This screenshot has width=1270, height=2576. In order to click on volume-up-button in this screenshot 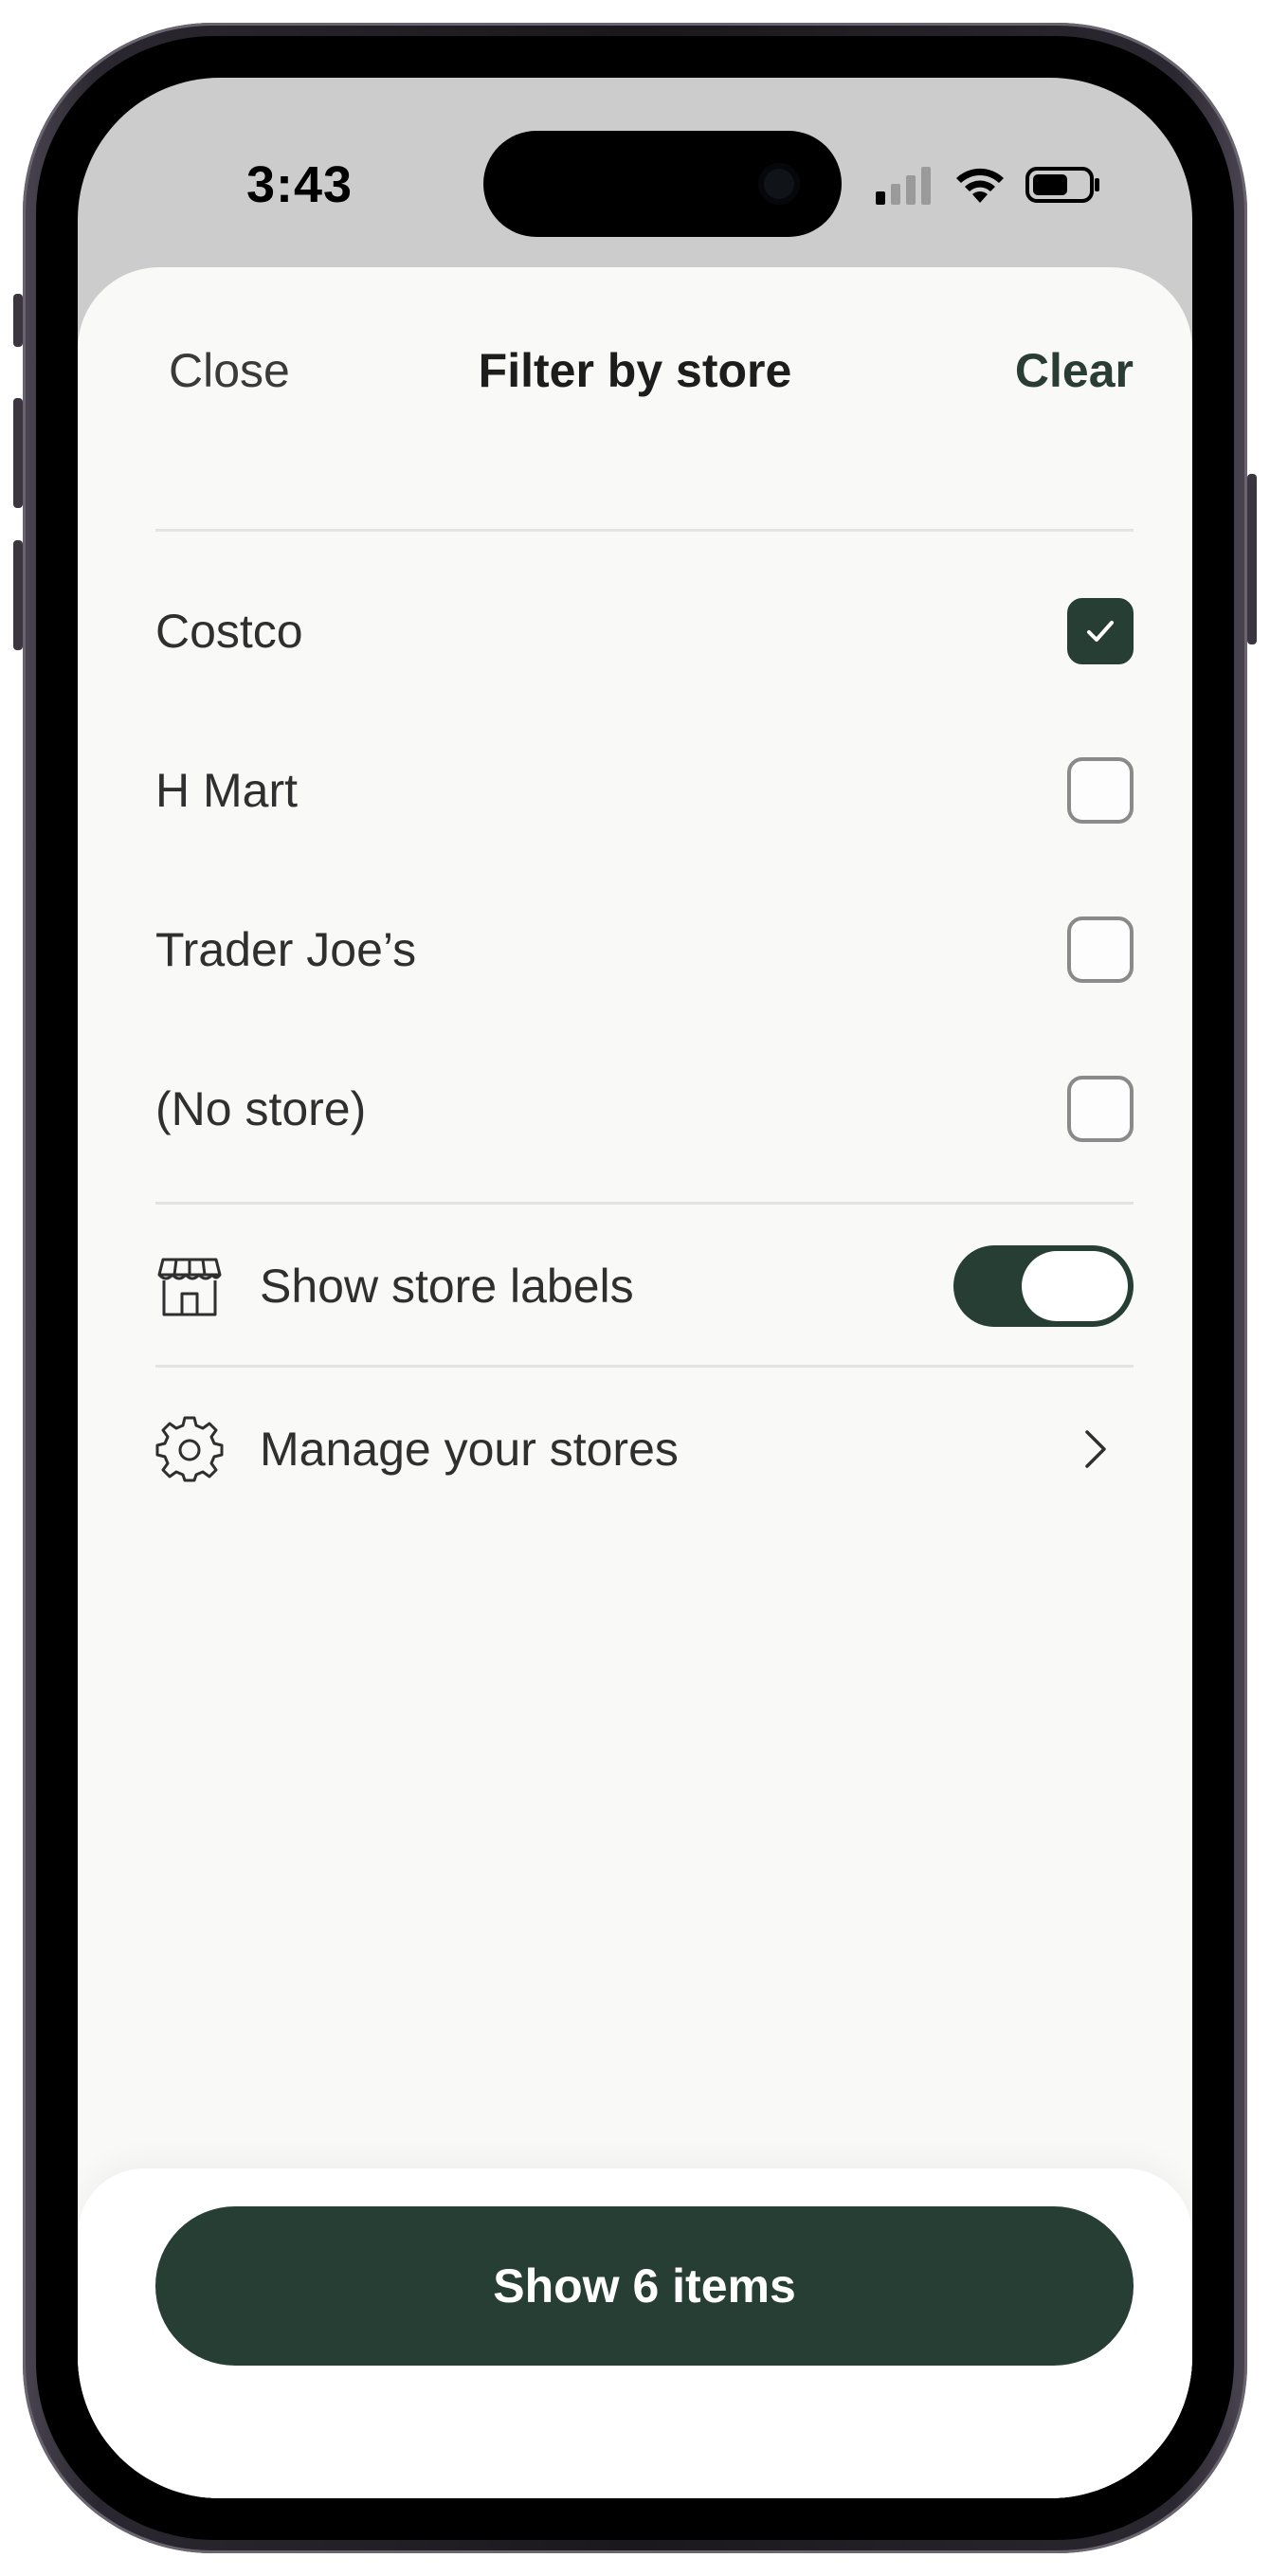, I will do `click(18, 453)`.